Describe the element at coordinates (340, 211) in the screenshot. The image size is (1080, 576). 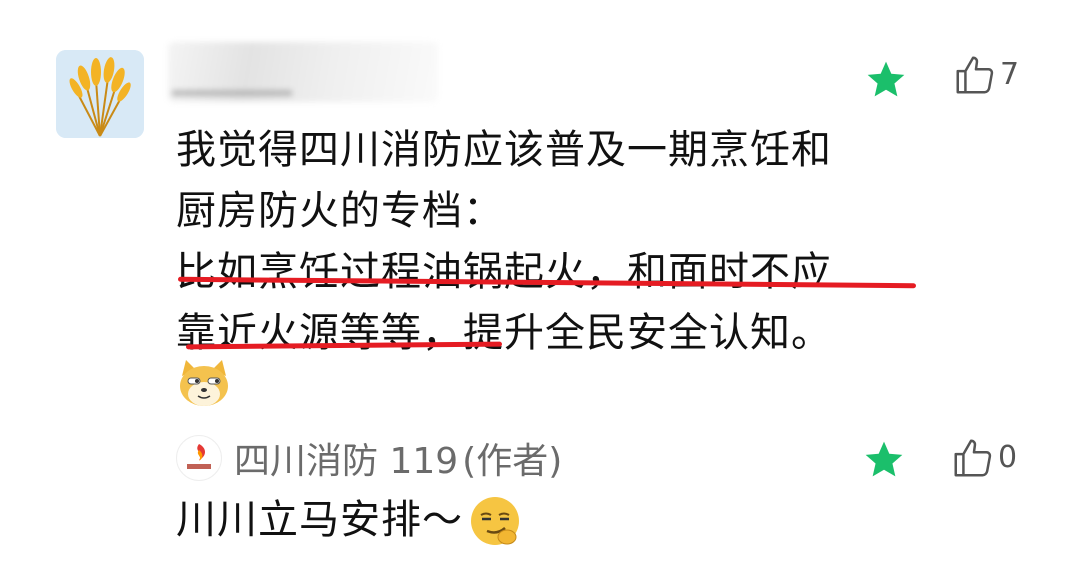
I see `comment-line: 厨房防火的专档：` at that location.